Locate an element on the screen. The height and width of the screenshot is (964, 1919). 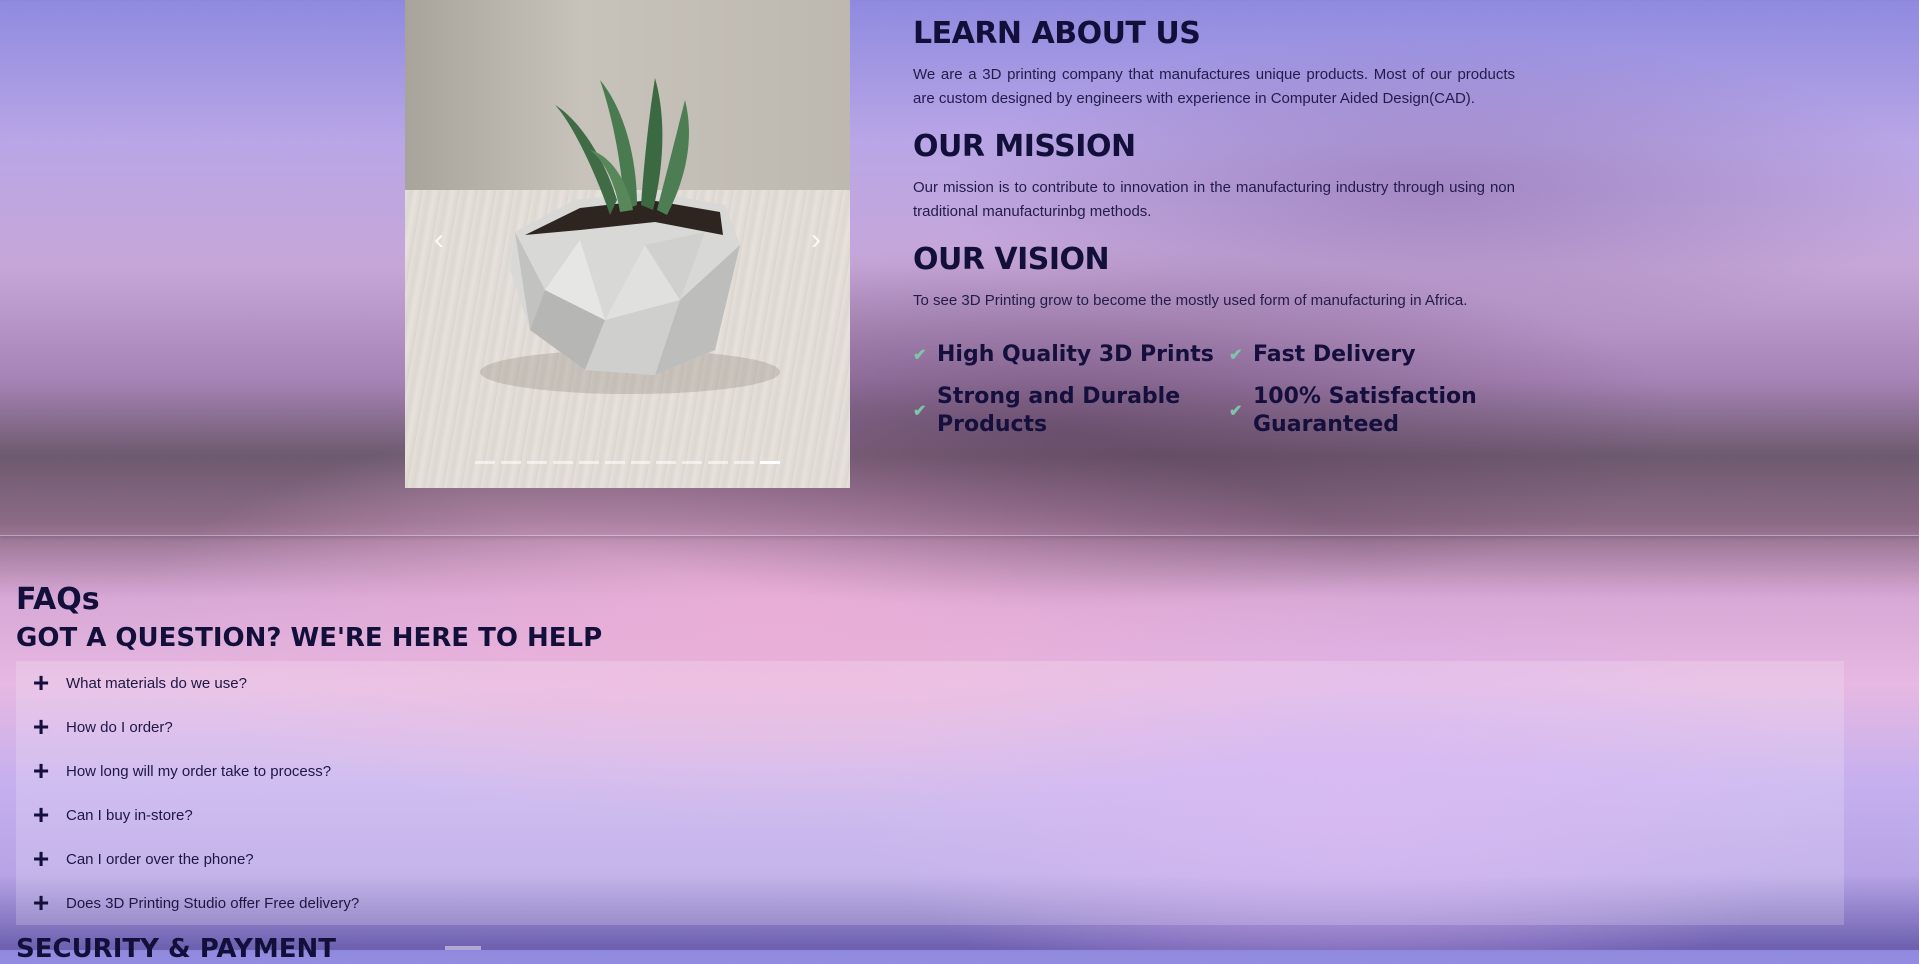
feature-item: ✔ 100% Satisfaction Guaranteed is located at coordinates (1372, 411).